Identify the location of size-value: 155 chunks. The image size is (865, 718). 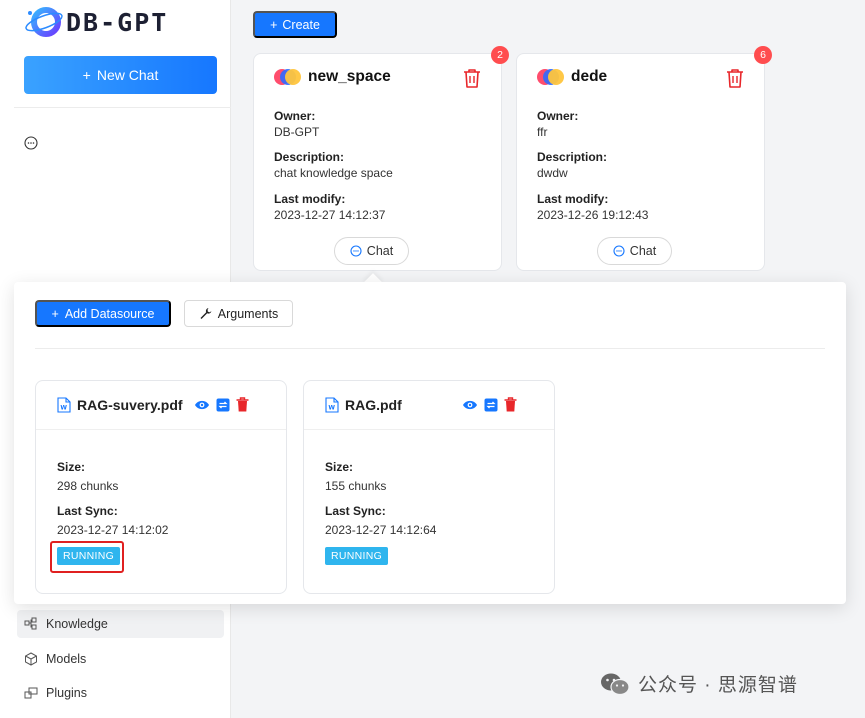
(356, 486).